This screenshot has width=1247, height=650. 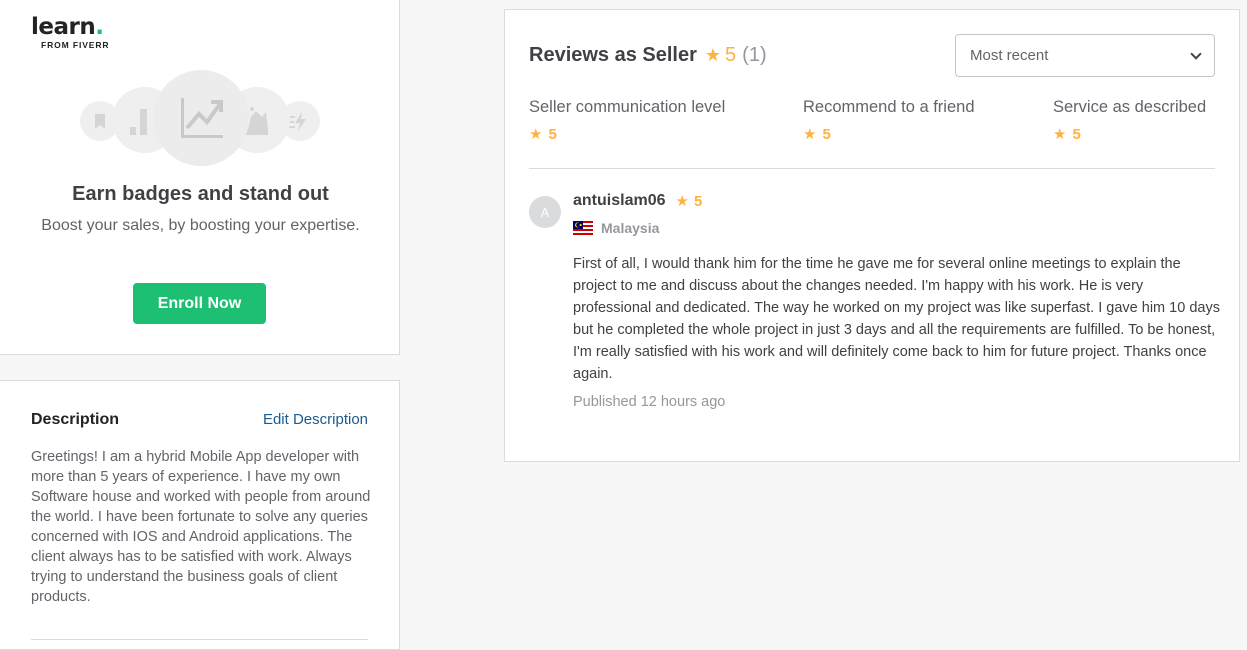 What do you see at coordinates (1196, 53) in the screenshot?
I see `chevron-down-icon` at bounding box center [1196, 53].